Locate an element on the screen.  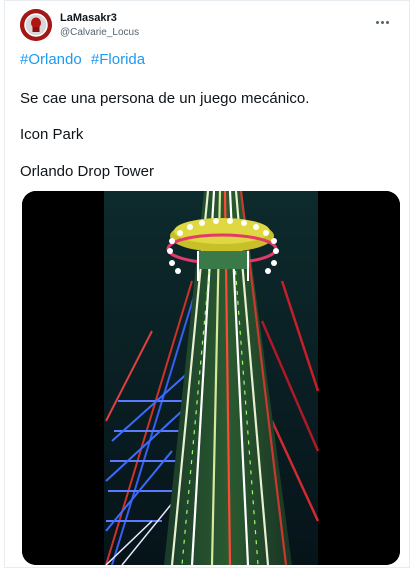
hashtag-link: #Florida is located at coordinates (118, 59).